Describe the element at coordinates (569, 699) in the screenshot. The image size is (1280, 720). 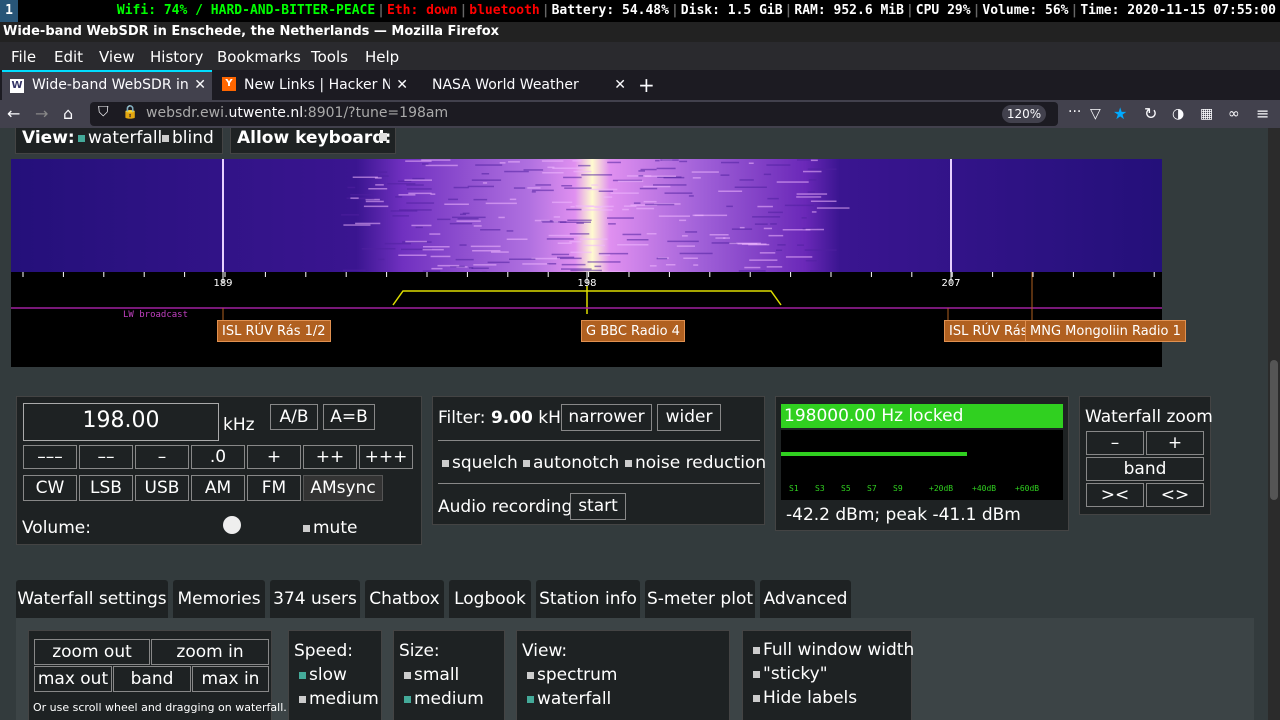
I see `view-waterfall-setting-option: waterfall` at that location.